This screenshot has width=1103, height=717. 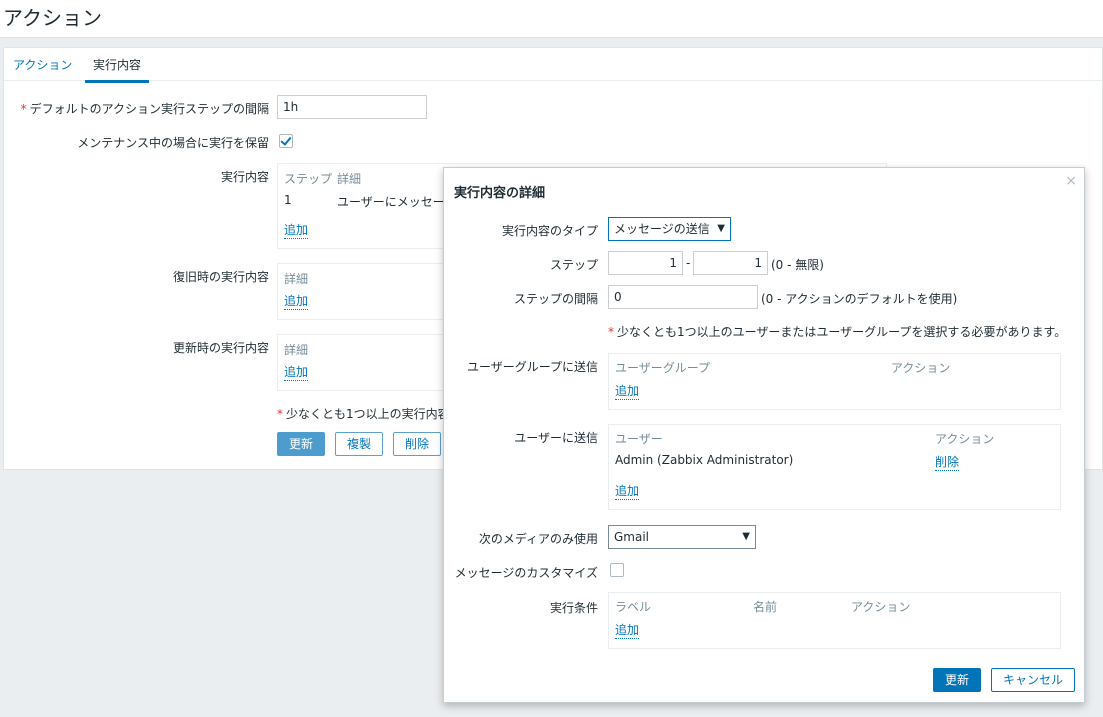 What do you see at coordinates (288, 200) in the screenshot?
I see `operation-step-value: 1` at bounding box center [288, 200].